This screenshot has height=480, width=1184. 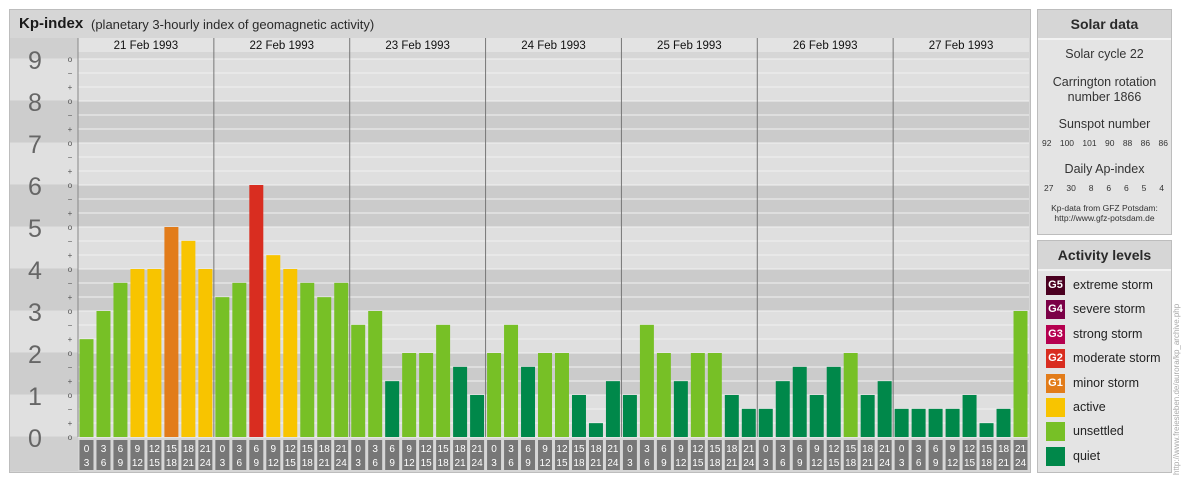 What do you see at coordinates (553, 80) in the screenshot?
I see `plot-level-band` at bounding box center [553, 80].